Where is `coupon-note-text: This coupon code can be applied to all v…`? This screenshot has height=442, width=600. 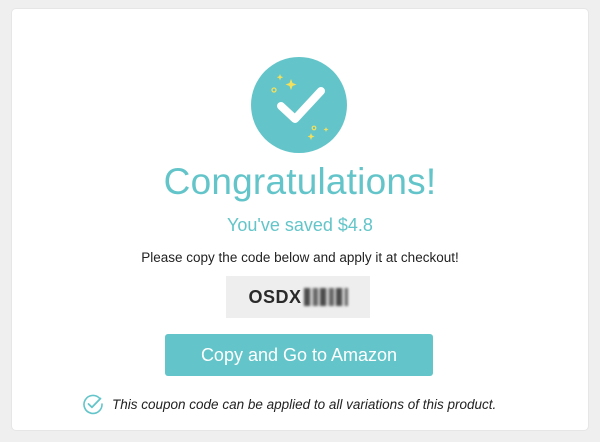
coupon-note-text: This coupon code can be applied to all v… is located at coordinates (304, 404).